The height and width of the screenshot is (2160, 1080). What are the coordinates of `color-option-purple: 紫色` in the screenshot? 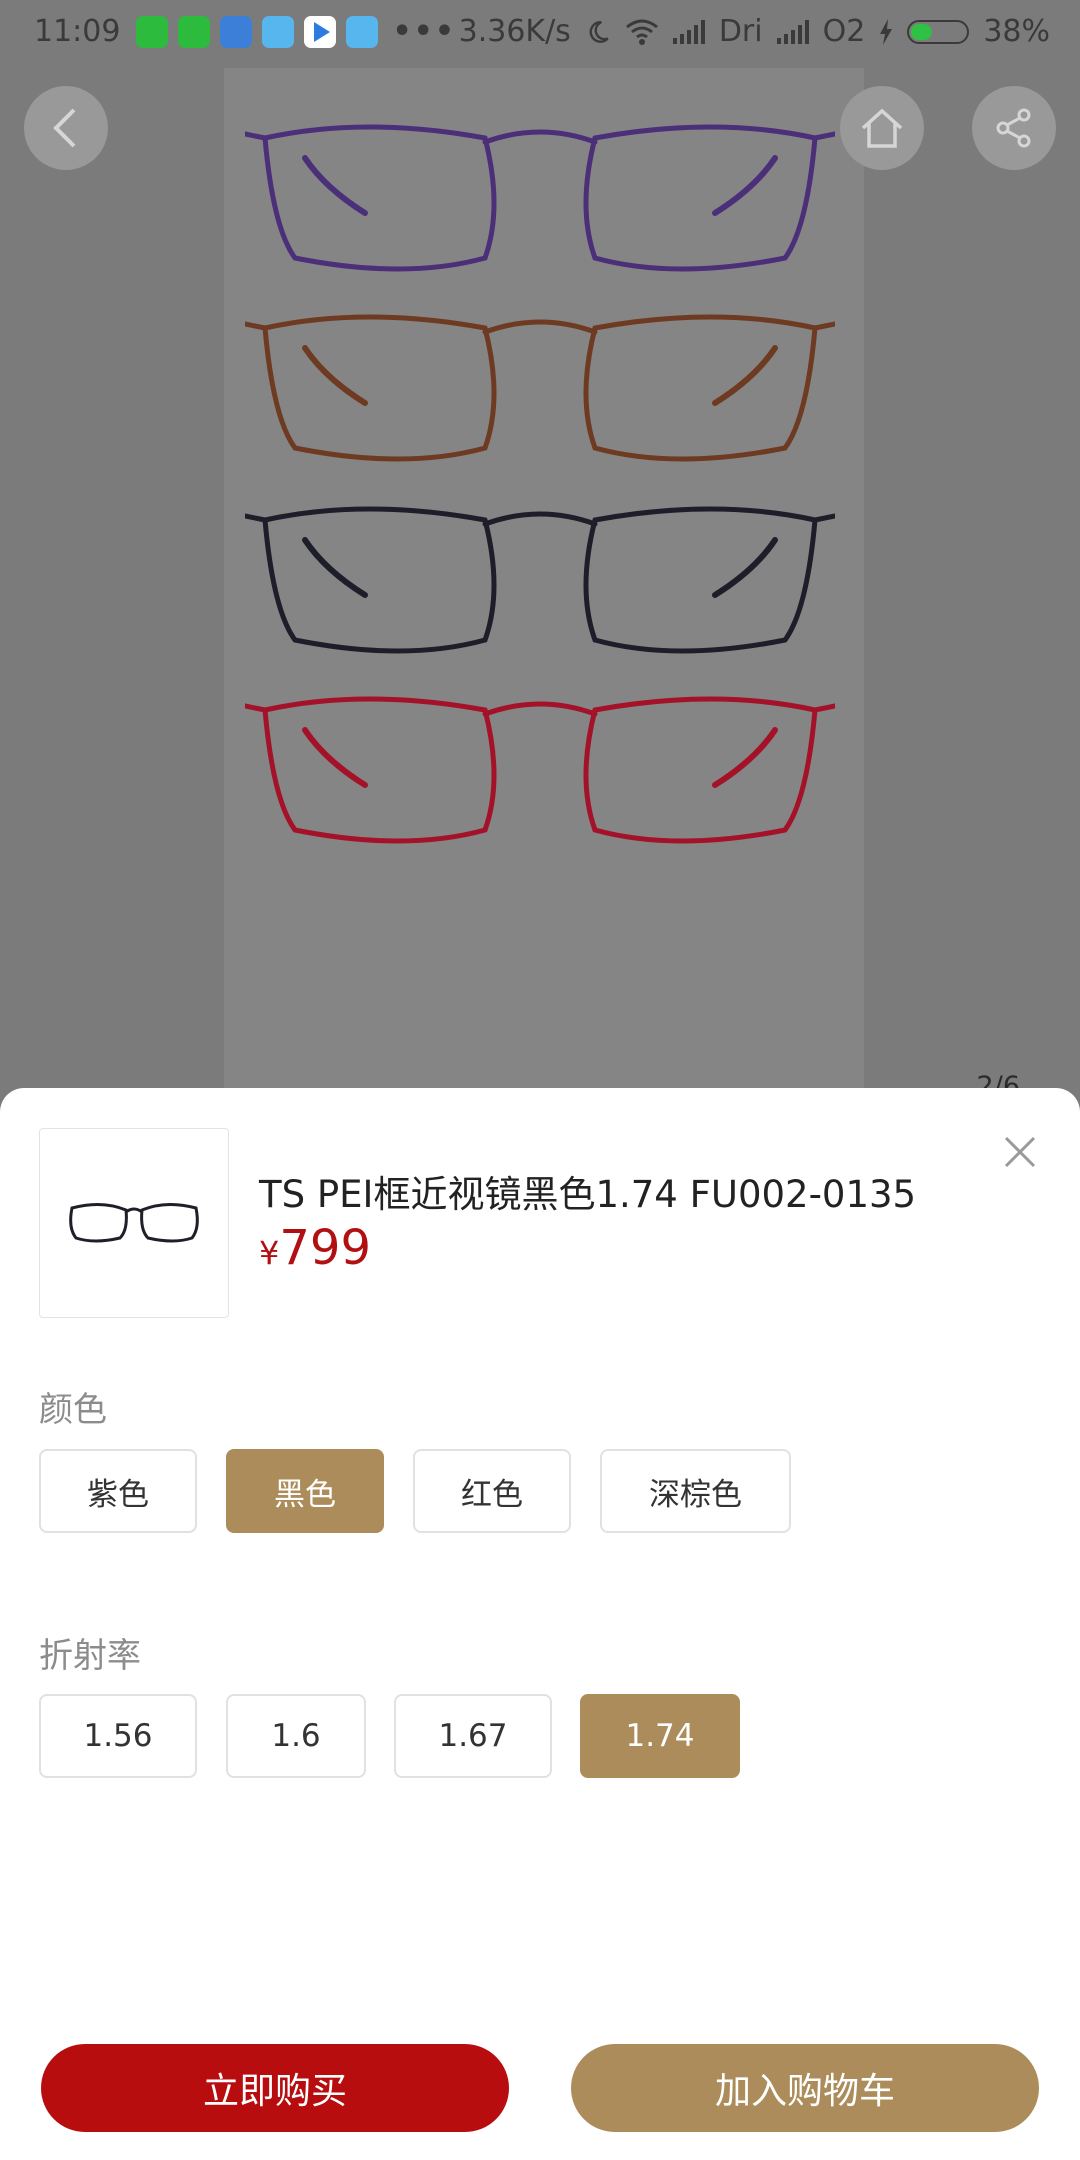 It's located at (118, 1491).